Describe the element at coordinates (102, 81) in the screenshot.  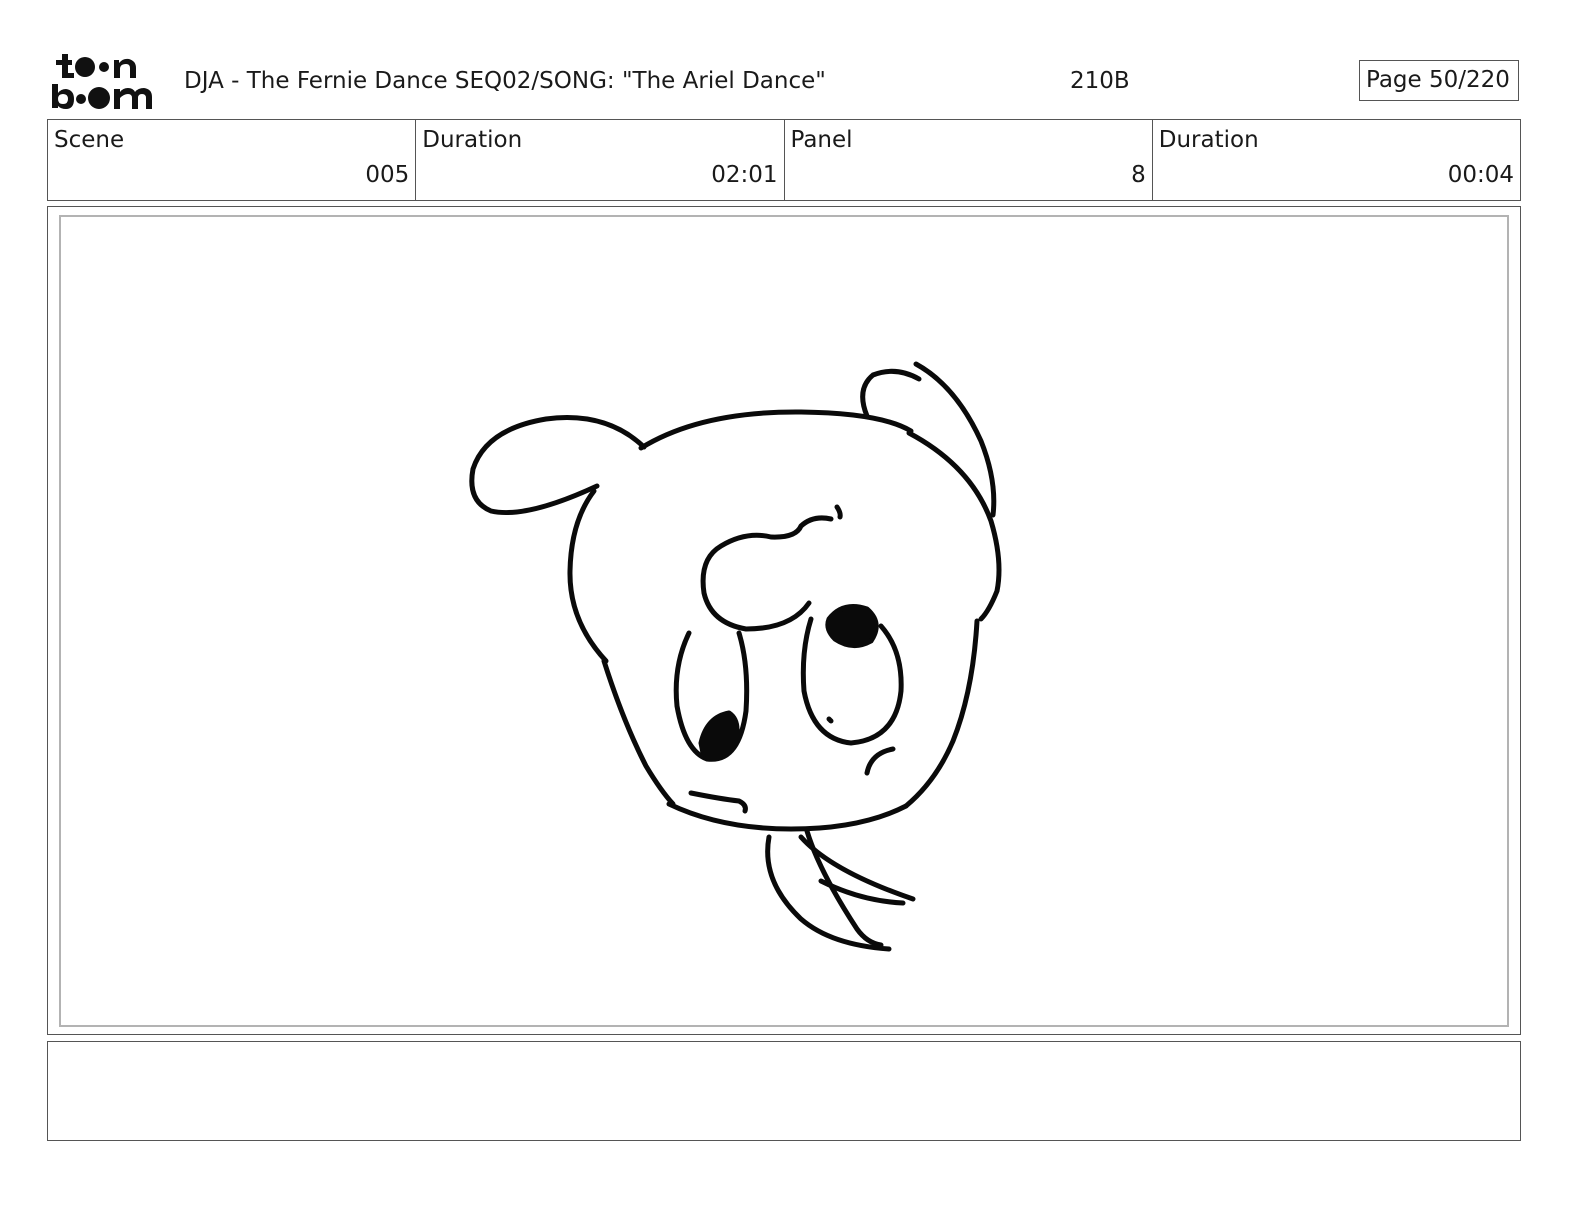
I see `toon-boom-logo` at that location.